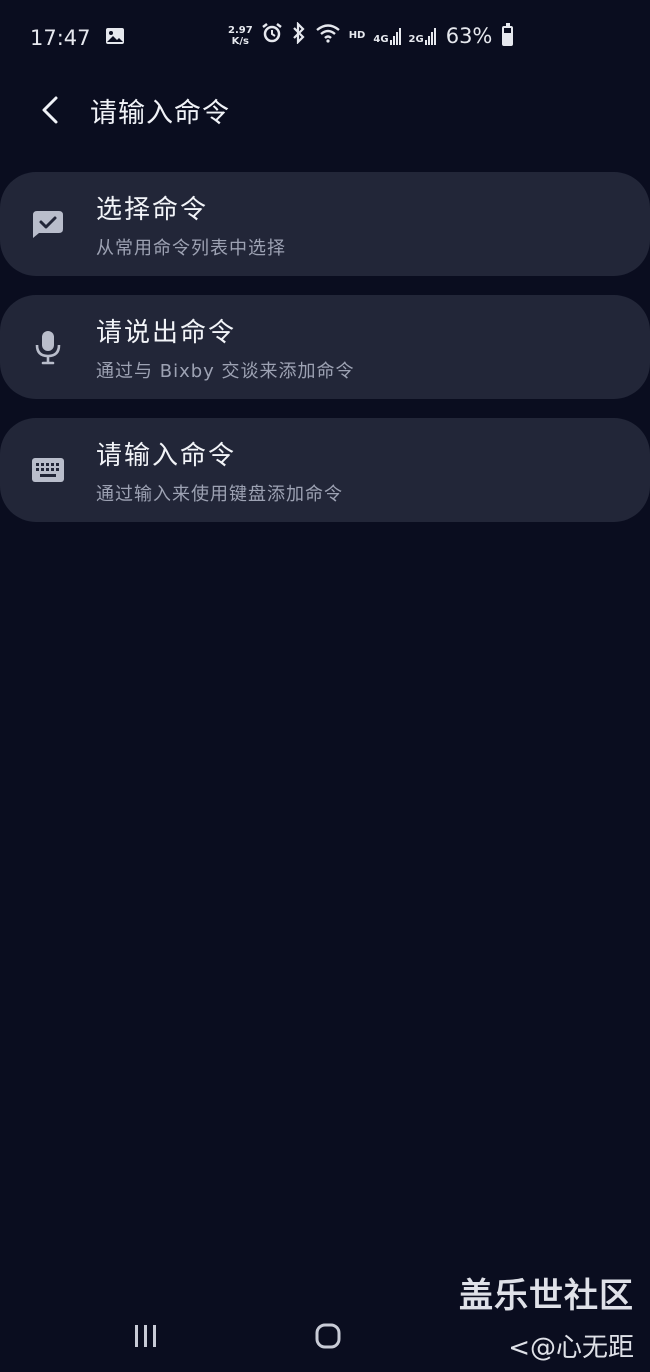 The width and height of the screenshot is (650, 1372). I want to click on bluetooth-icon, so click(299, 35).